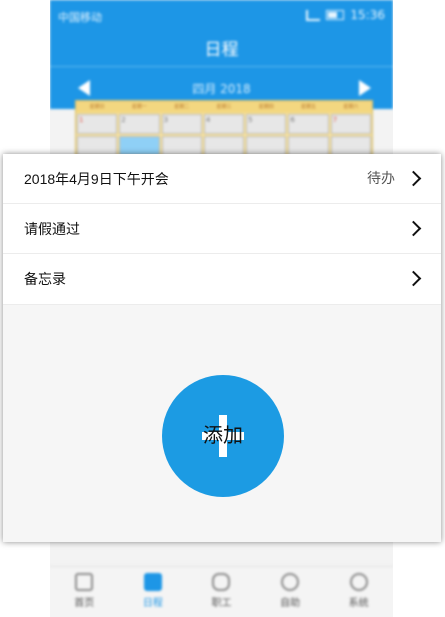  Describe the element at coordinates (97, 107) in the screenshot. I see `weekday-label: 星期日` at that location.